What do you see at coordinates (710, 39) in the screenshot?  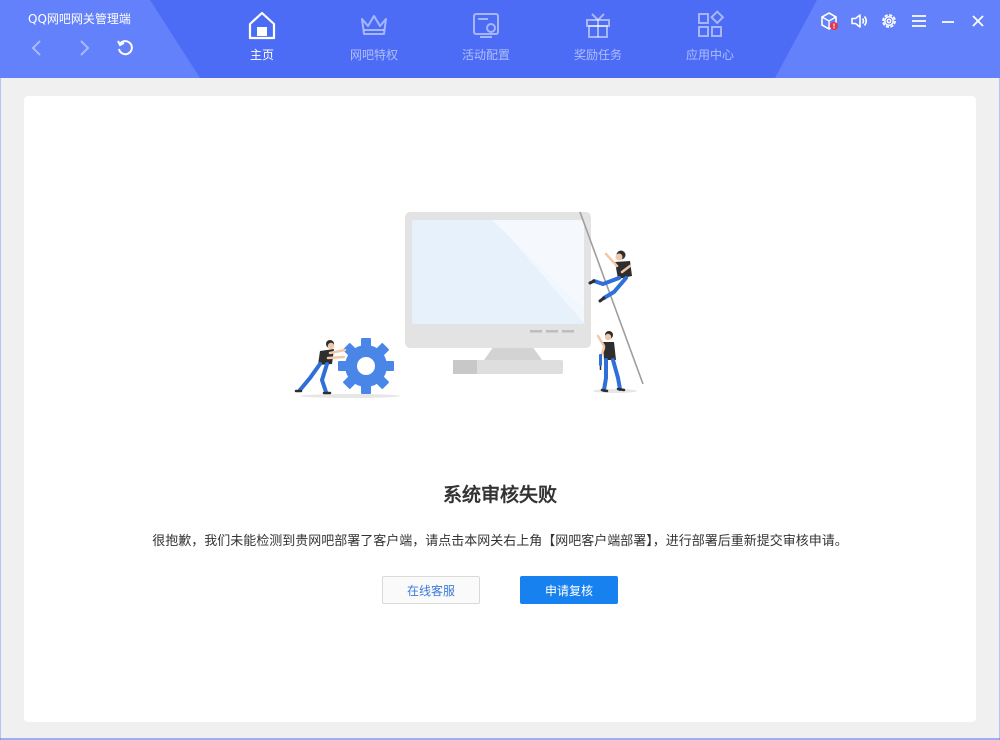 I see `tab-app-center: 应用中心` at bounding box center [710, 39].